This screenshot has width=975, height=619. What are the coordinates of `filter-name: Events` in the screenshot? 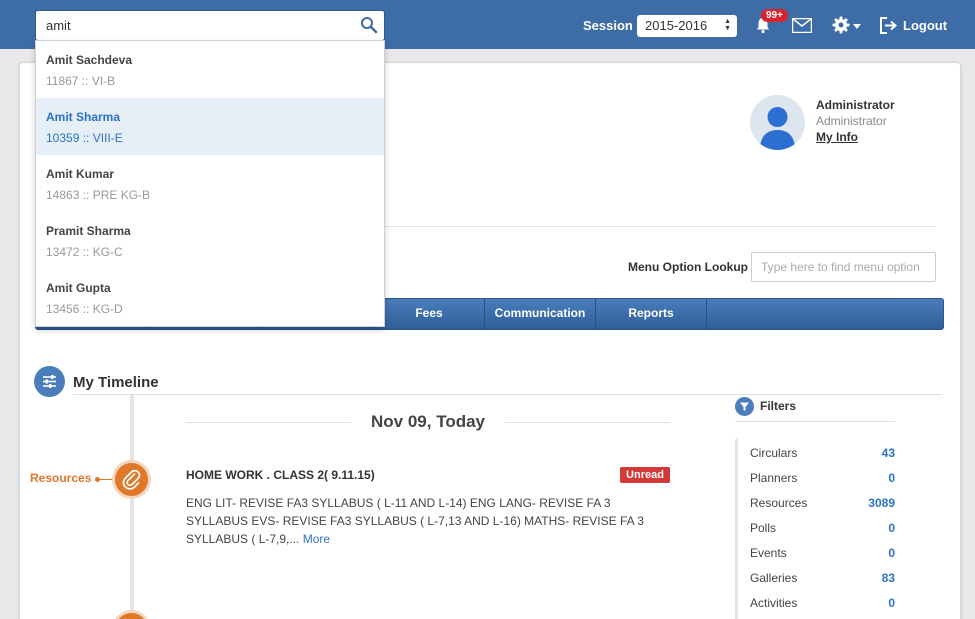 It's located at (768, 553).